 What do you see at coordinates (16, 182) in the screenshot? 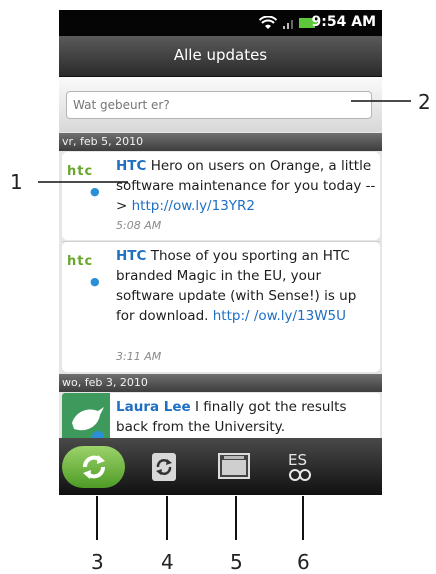
I see `callout-number: 1` at bounding box center [16, 182].